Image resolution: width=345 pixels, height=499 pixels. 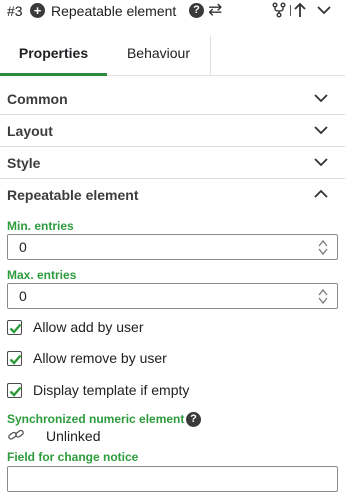 I want to click on max-entries-label: Max. entries, so click(x=42, y=275).